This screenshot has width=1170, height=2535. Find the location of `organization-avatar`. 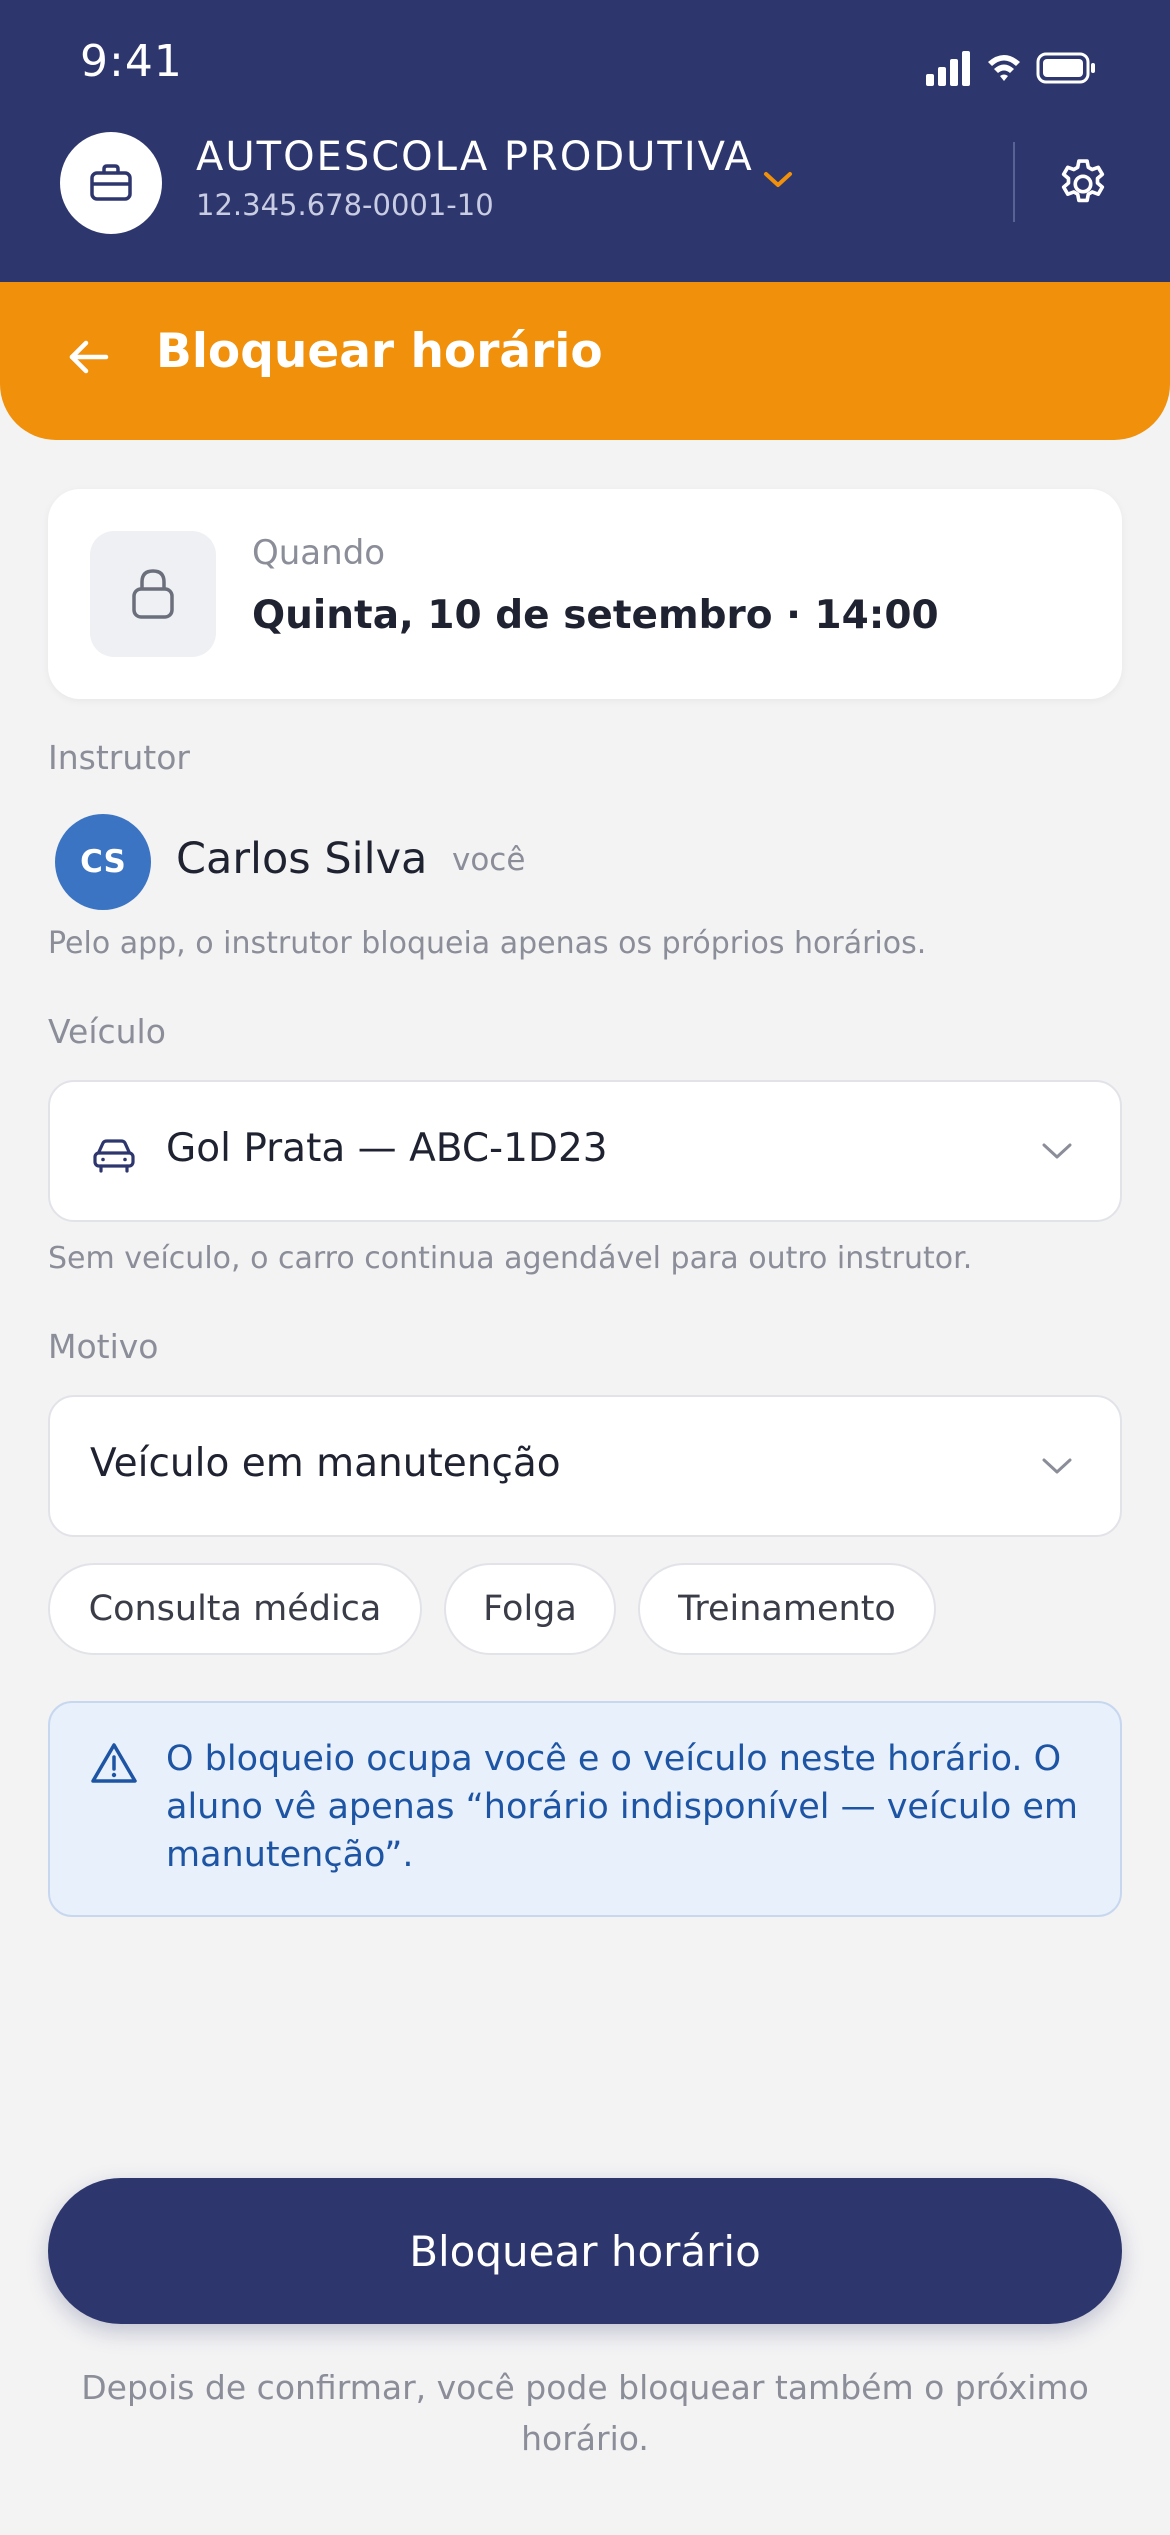

organization-avatar is located at coordinates (111, 183).